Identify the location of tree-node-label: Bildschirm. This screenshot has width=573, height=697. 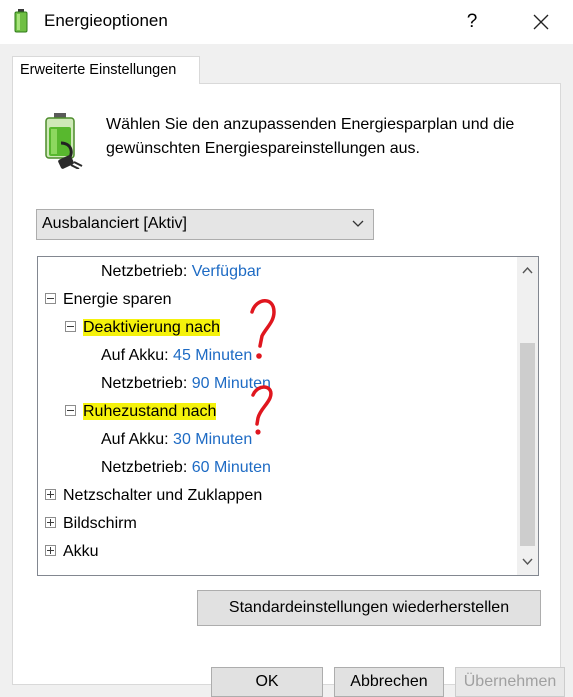
(100, 523).